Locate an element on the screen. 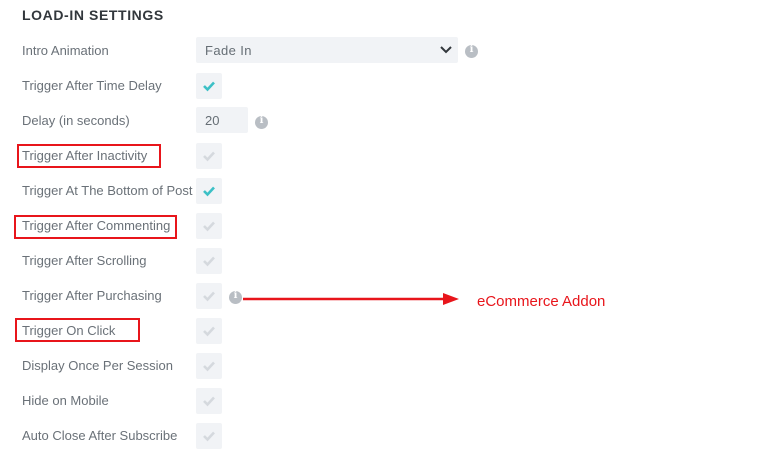 This screenshot has height=461, width=782. row-label: Auto Close After Subscribe is located at coordinates (100, 435).